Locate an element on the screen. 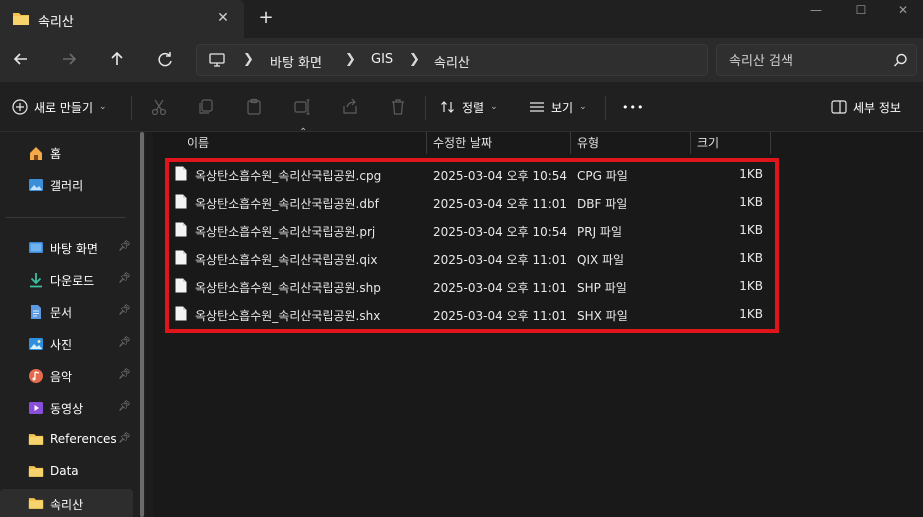 The image size is (923, 517). close-tab-icon: ✕ is located at coordinates (223, 18).